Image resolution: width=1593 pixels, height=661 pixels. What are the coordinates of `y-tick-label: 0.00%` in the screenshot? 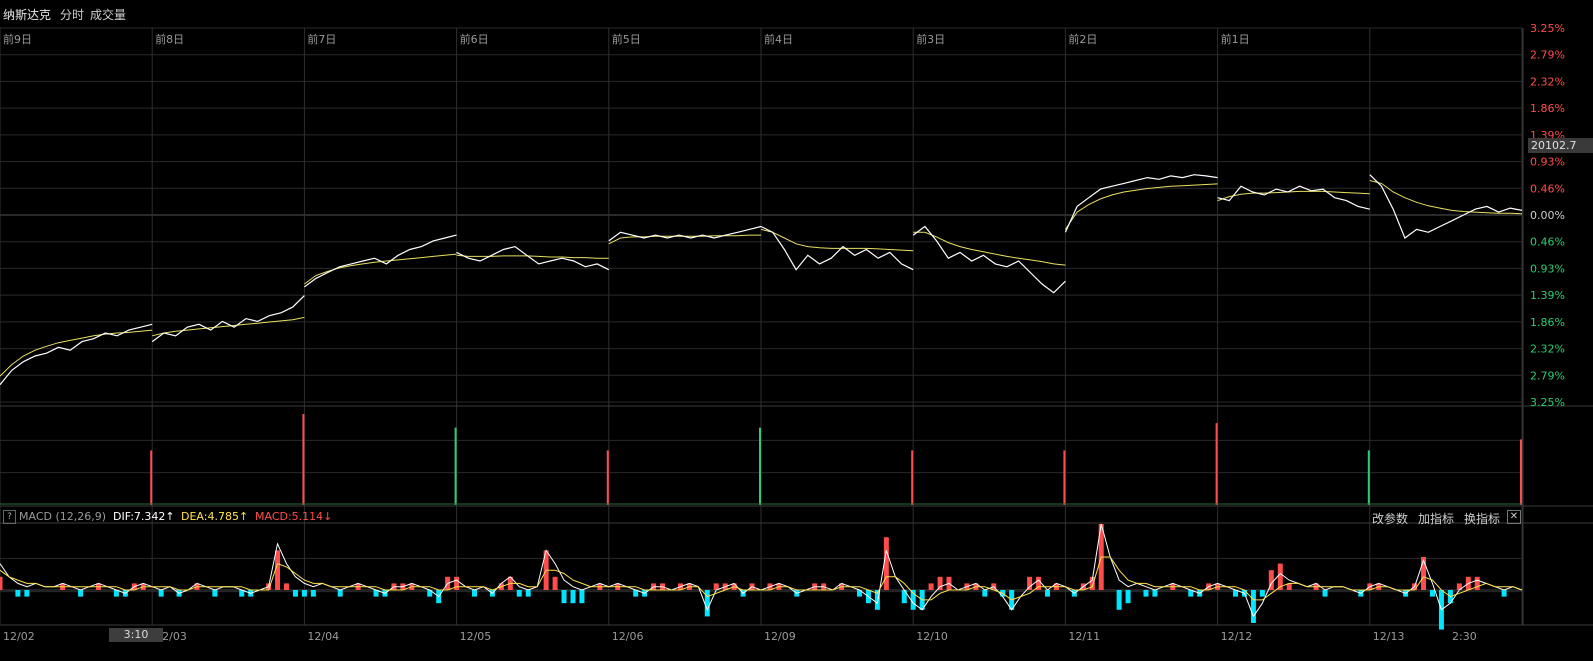 It's located at (1547, 215).